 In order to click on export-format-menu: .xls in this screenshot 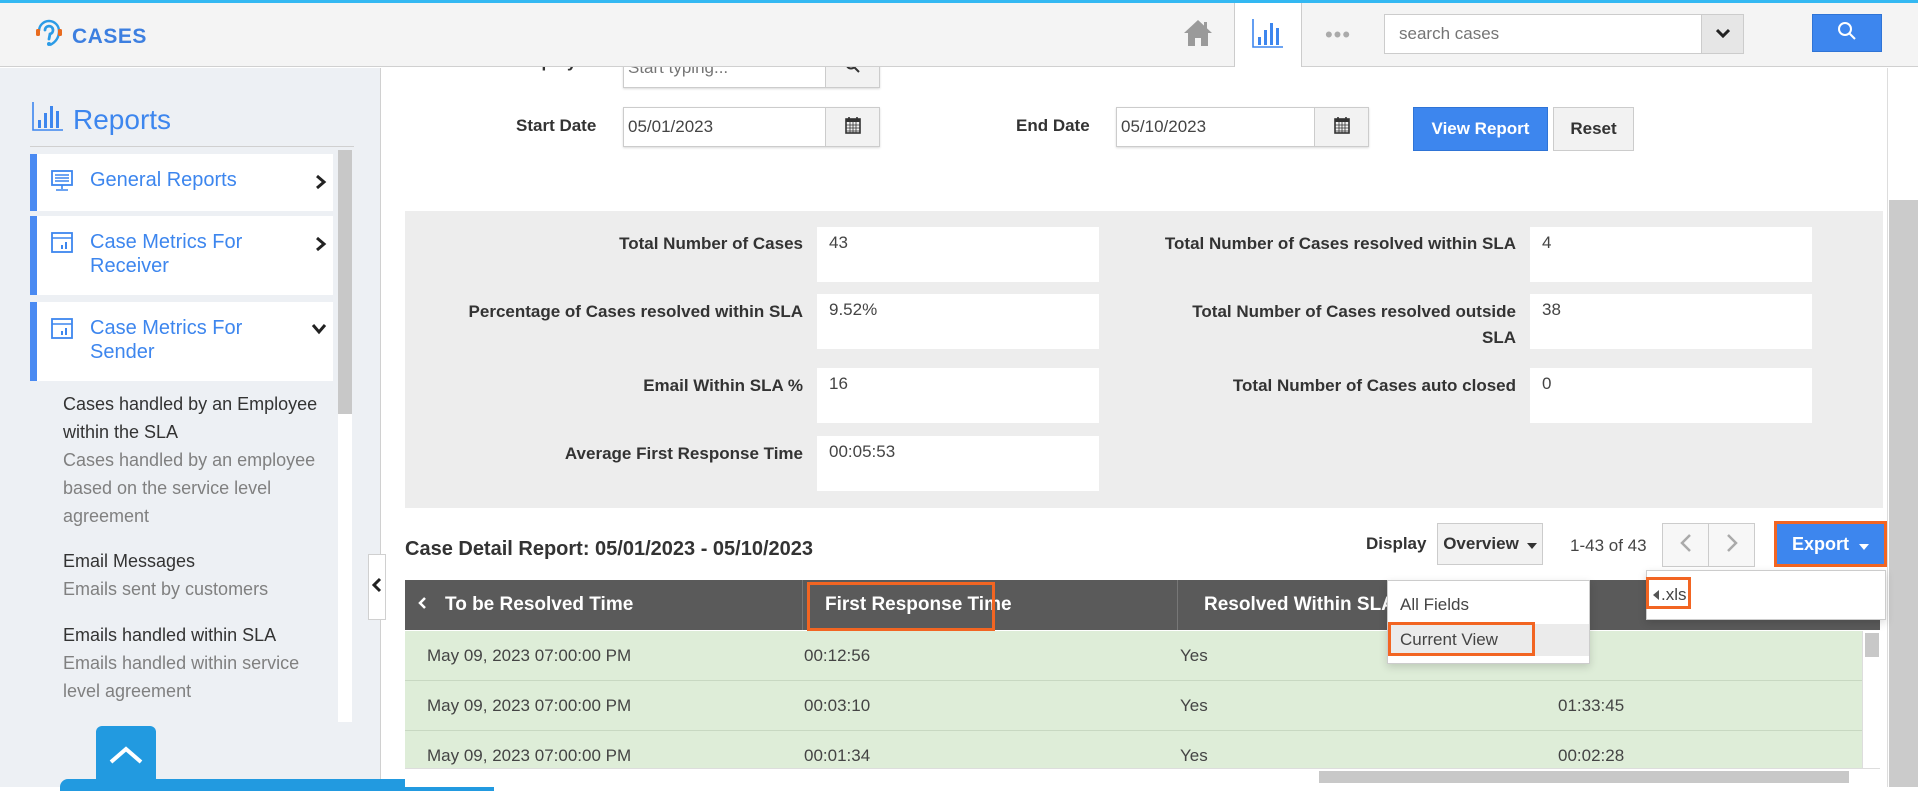, I will do `click(1766, 595)`.